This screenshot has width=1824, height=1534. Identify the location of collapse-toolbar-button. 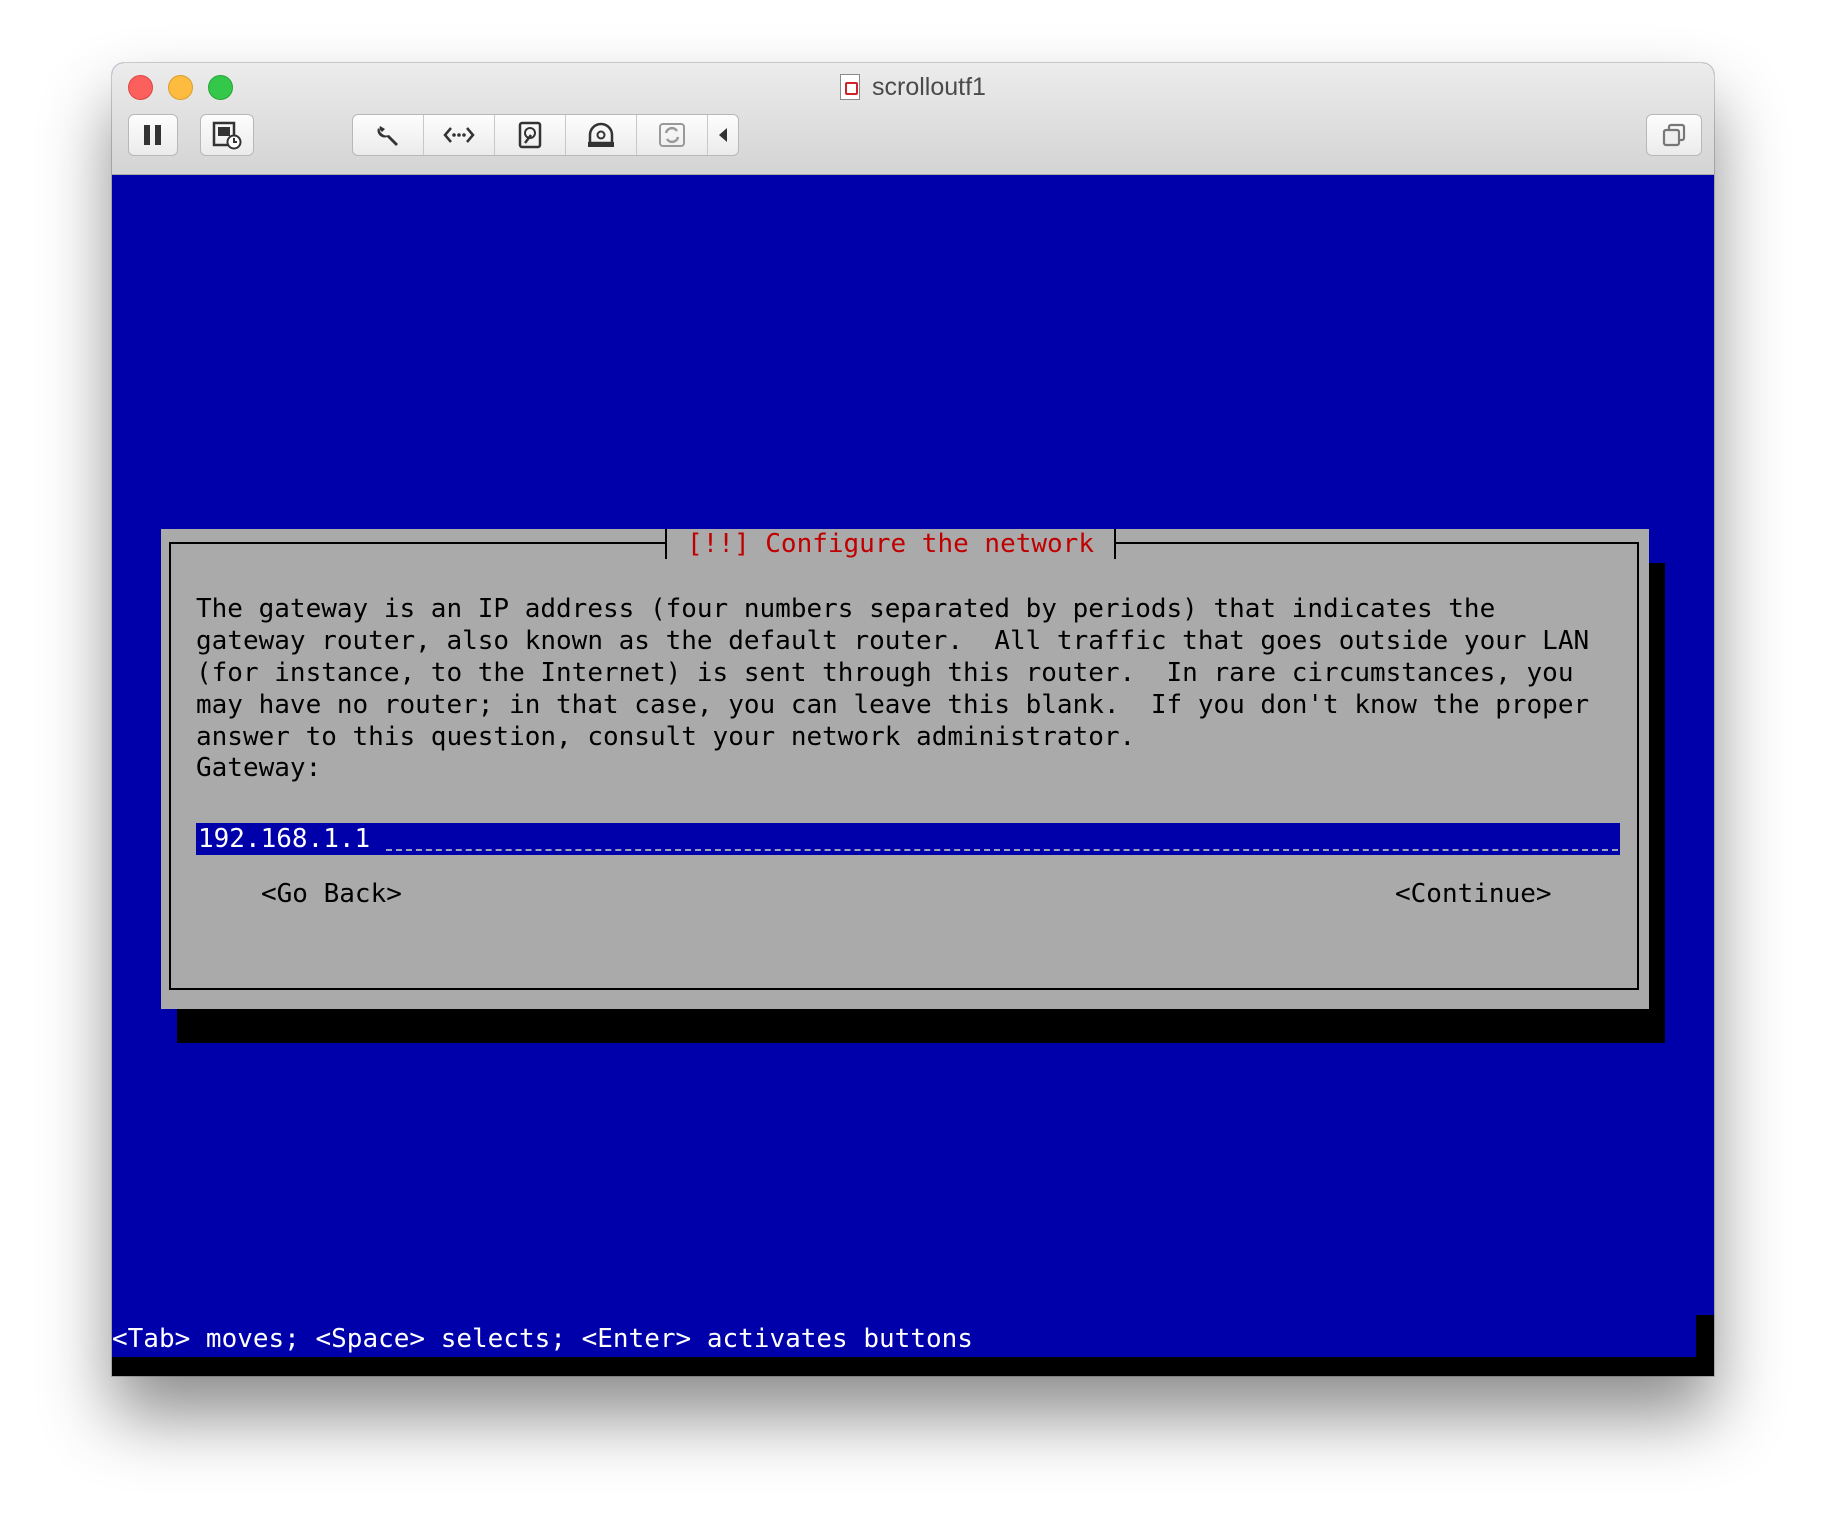
(723, 135).